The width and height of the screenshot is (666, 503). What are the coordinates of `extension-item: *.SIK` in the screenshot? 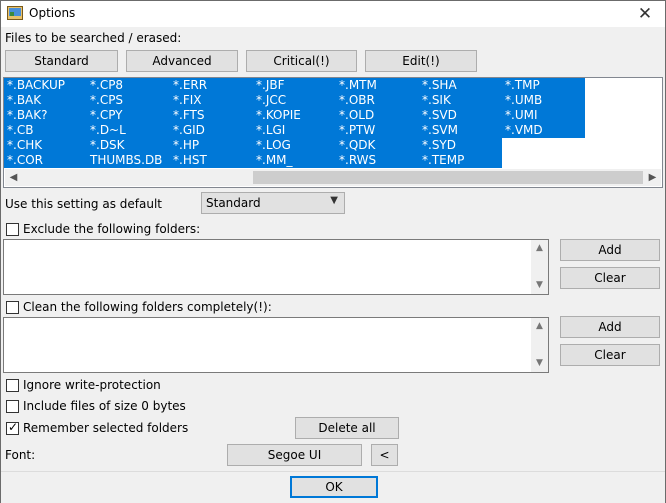 It's located at (460, 100).